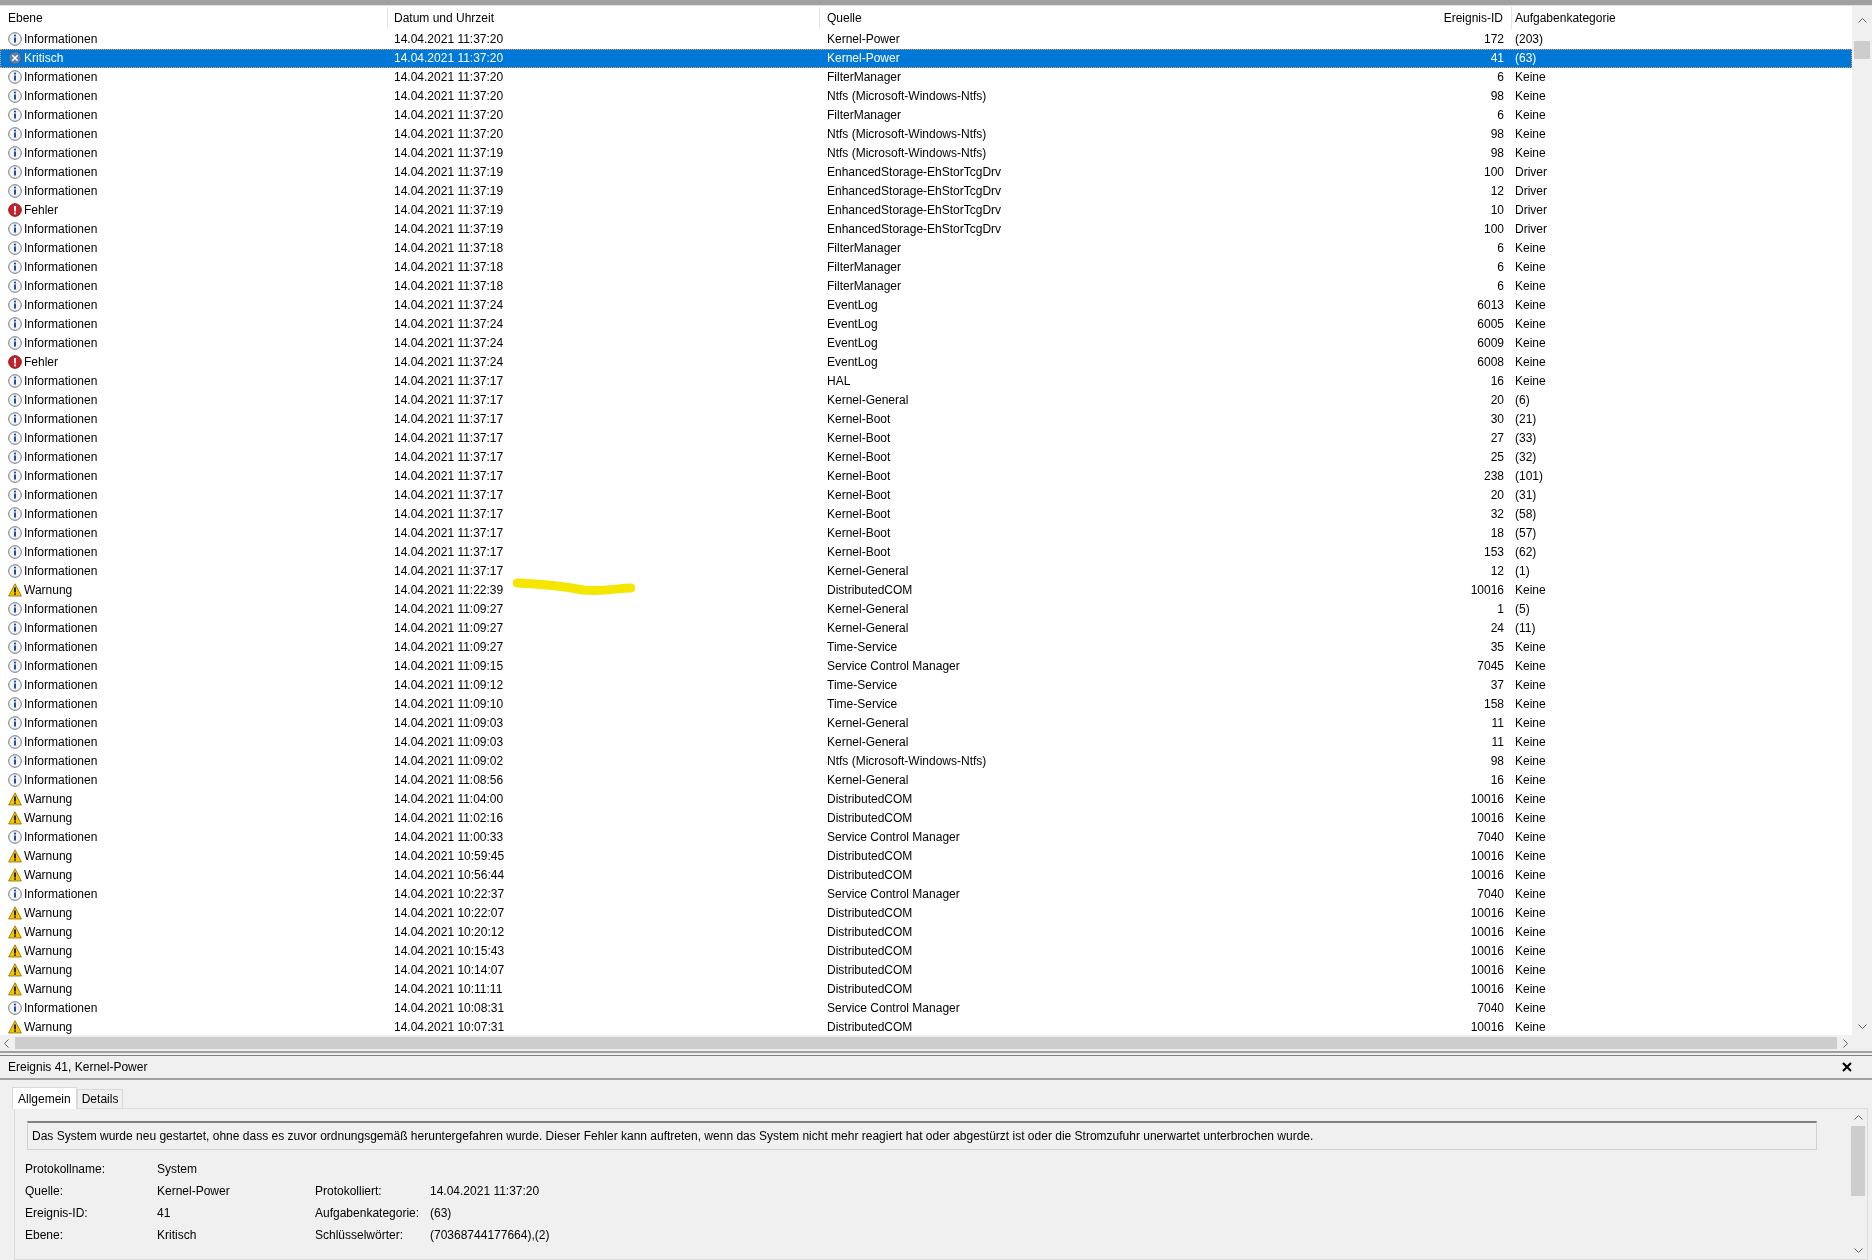  Describe the element at coordinates (893, 1008) in the screenshot. I see `table-cell: Service Control Manager` at that location.